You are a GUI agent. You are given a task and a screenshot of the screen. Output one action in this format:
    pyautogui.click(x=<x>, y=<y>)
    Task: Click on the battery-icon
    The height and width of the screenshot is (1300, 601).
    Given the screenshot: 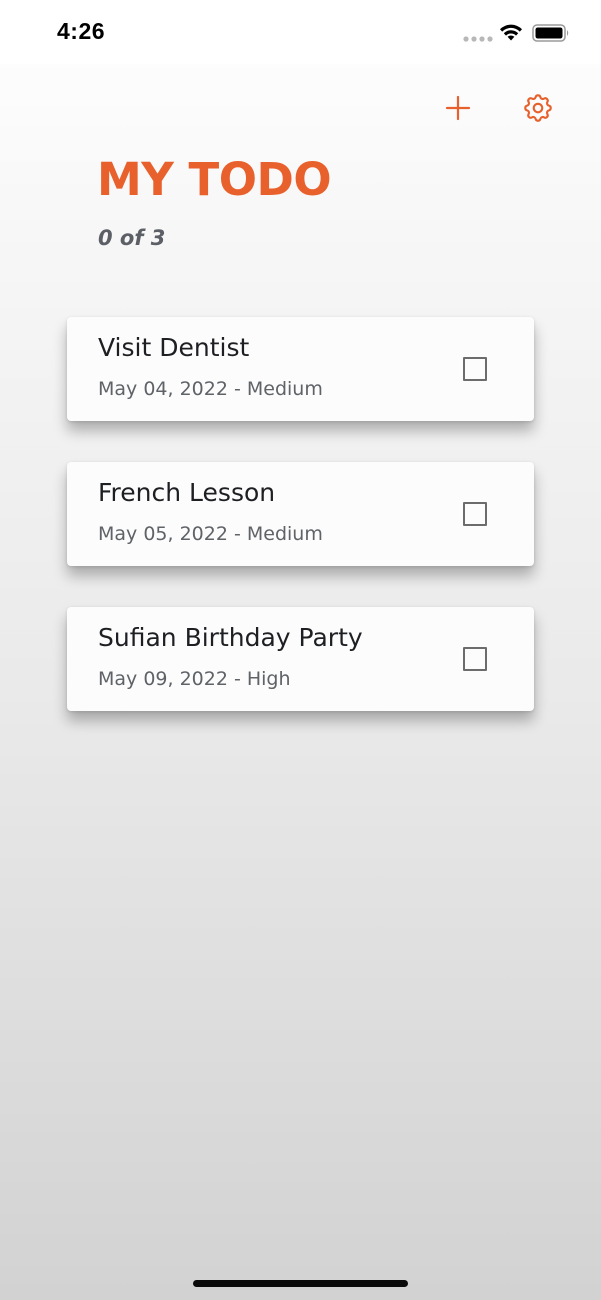 What is the action you would take?
    pyautogui.click(x=550, y=33)
    